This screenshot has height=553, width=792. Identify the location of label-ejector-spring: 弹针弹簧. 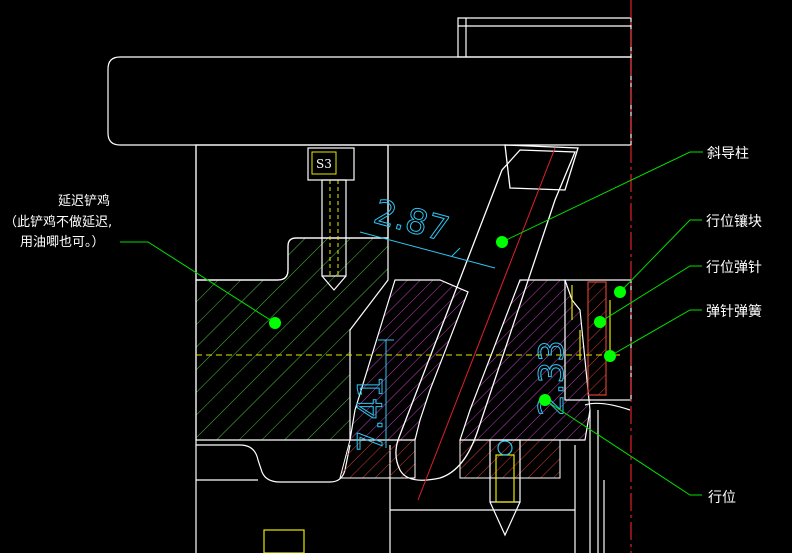
(734, 312).